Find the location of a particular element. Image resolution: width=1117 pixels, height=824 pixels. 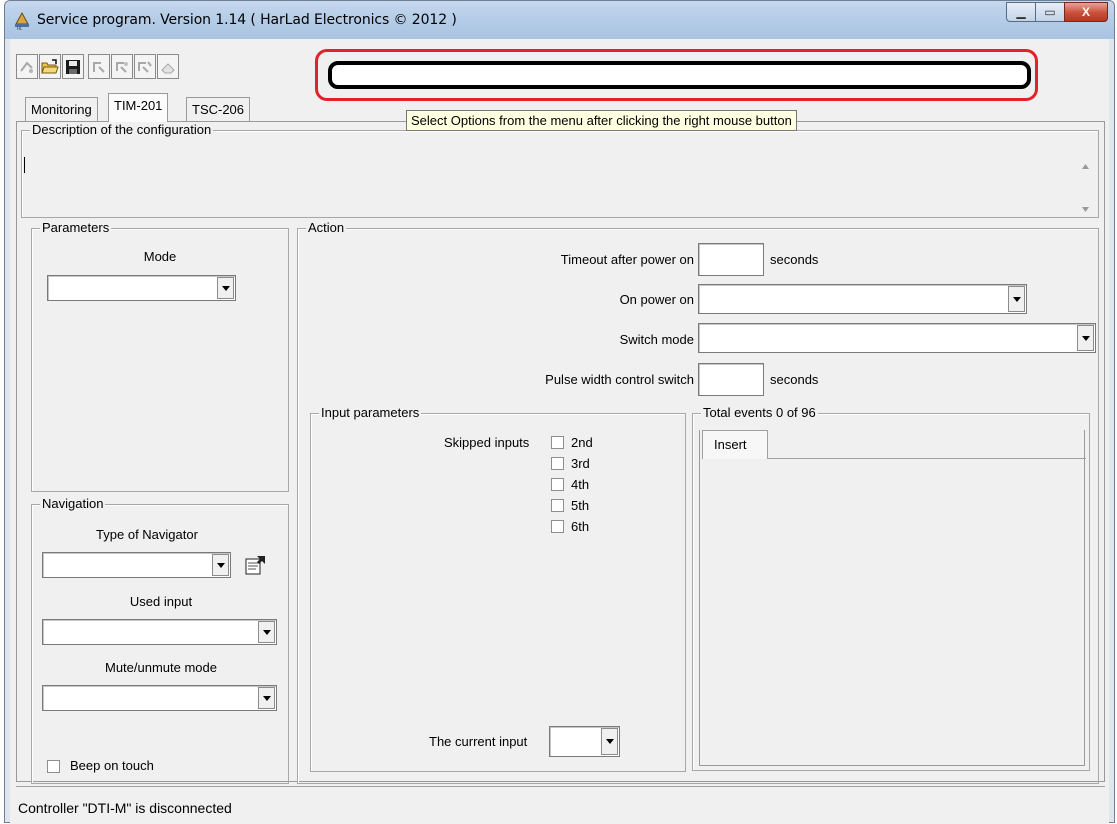

navigator-properties-icon is located at coordinates (255, 565).